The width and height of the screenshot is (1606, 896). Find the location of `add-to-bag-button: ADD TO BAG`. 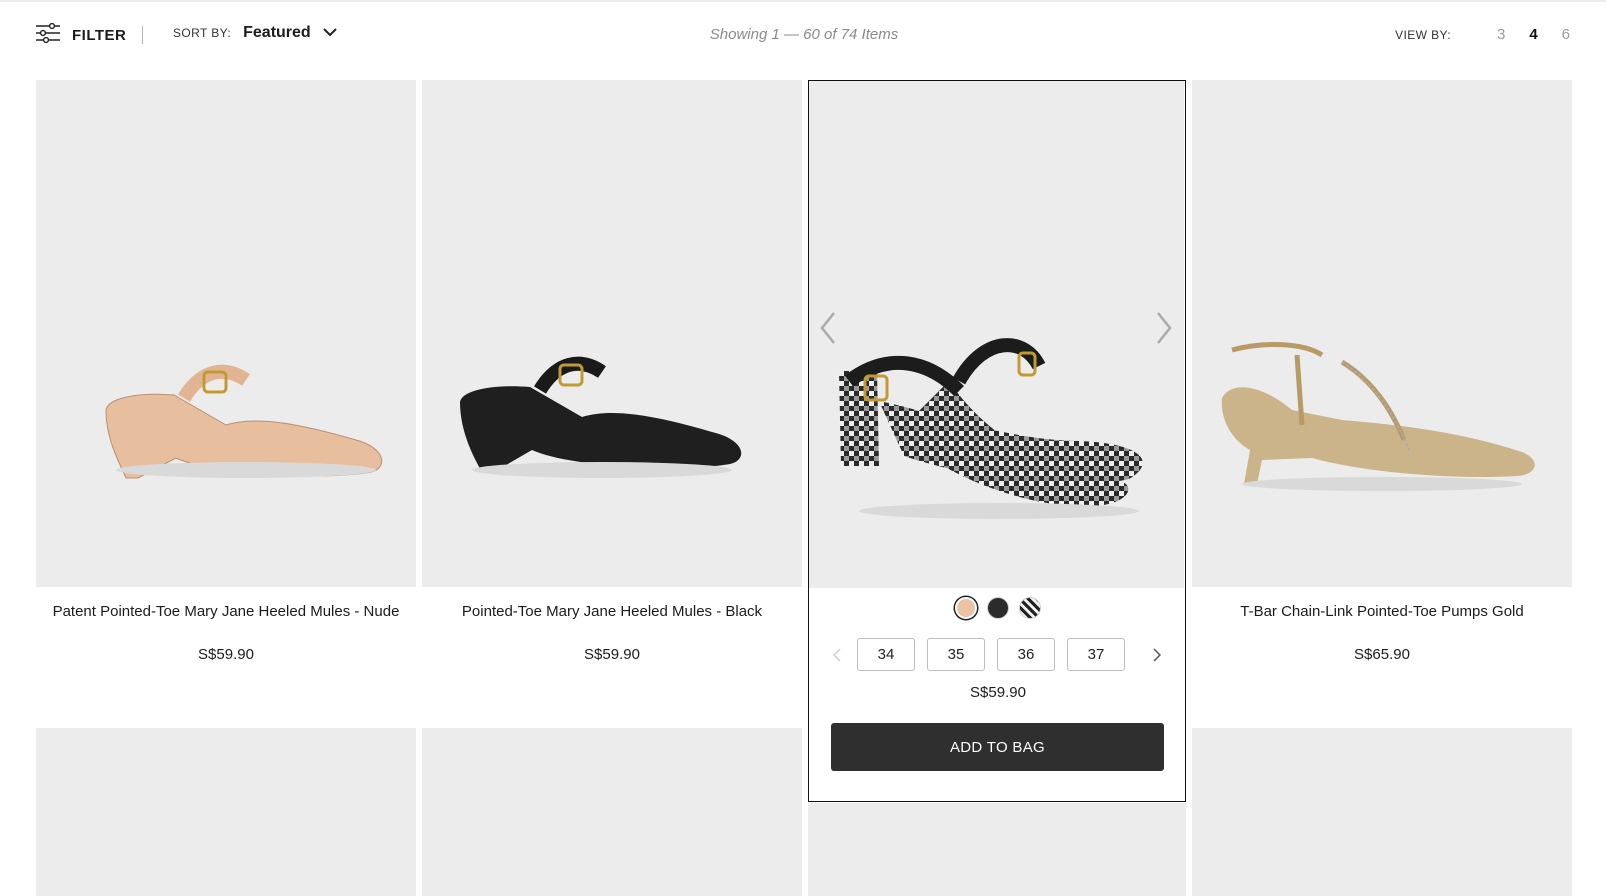

add-to-bag-button: ADD TO BAG is located at coordinates (997, 747).